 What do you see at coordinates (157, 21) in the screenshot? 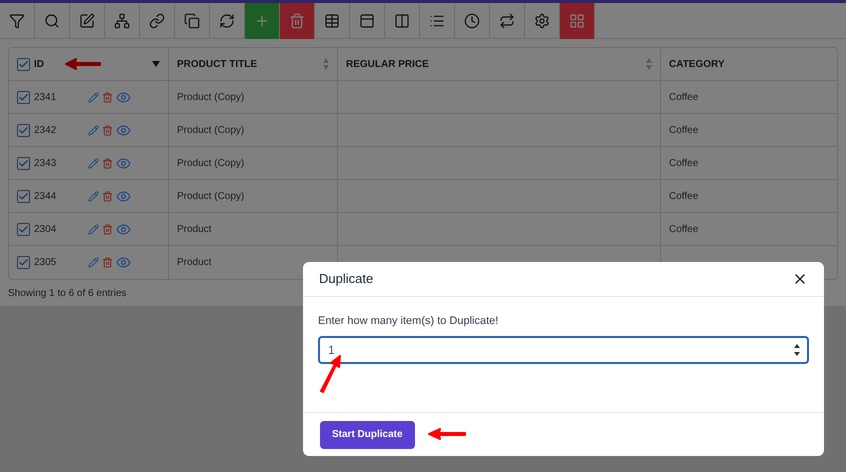
I see `link-icon` at bounding box center [157, 21].